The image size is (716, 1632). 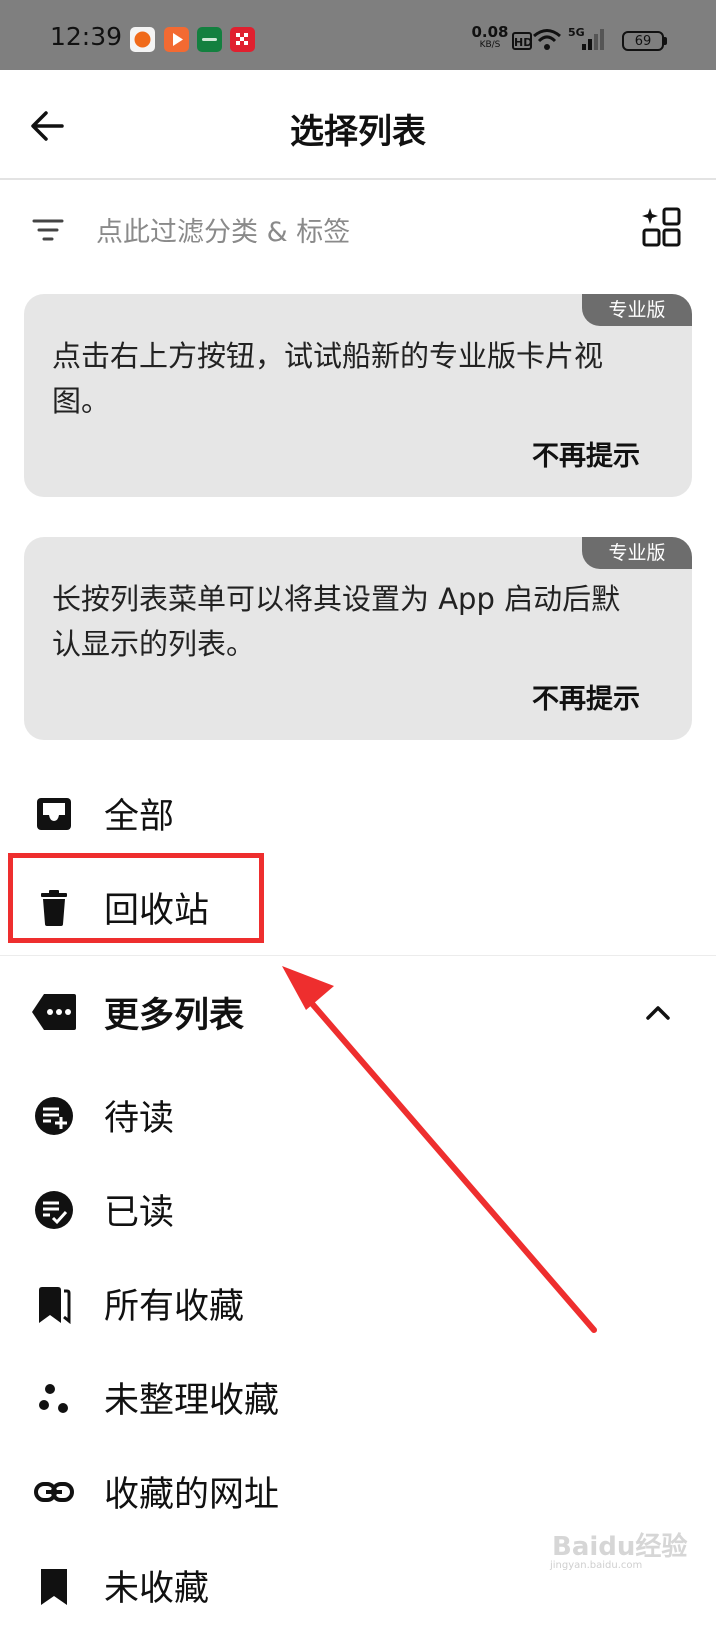 What do you see at coordinates (54, 1116) in the screenshot?
I see `playlist-add-icon` at bounding box center [54, 1116].